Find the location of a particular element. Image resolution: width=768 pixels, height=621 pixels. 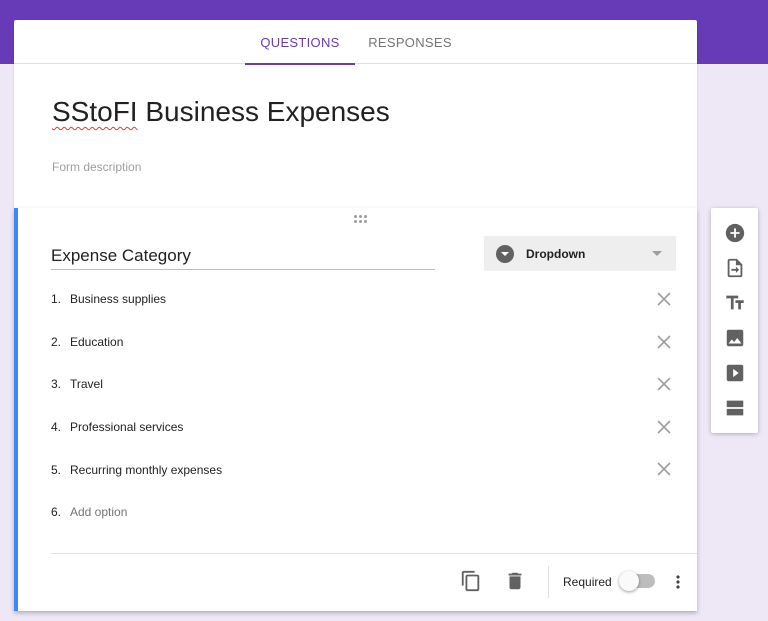

toggle-knob is located at coordinates (629, 581).